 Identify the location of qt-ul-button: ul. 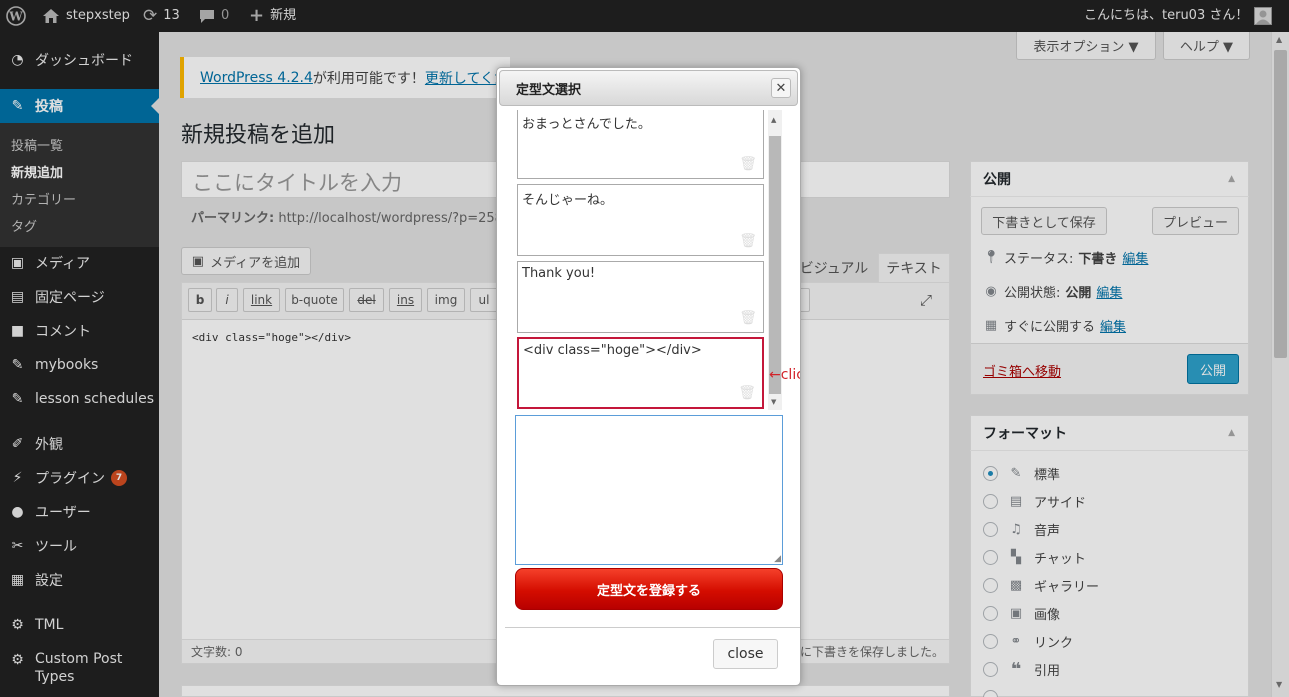
(484, 300).